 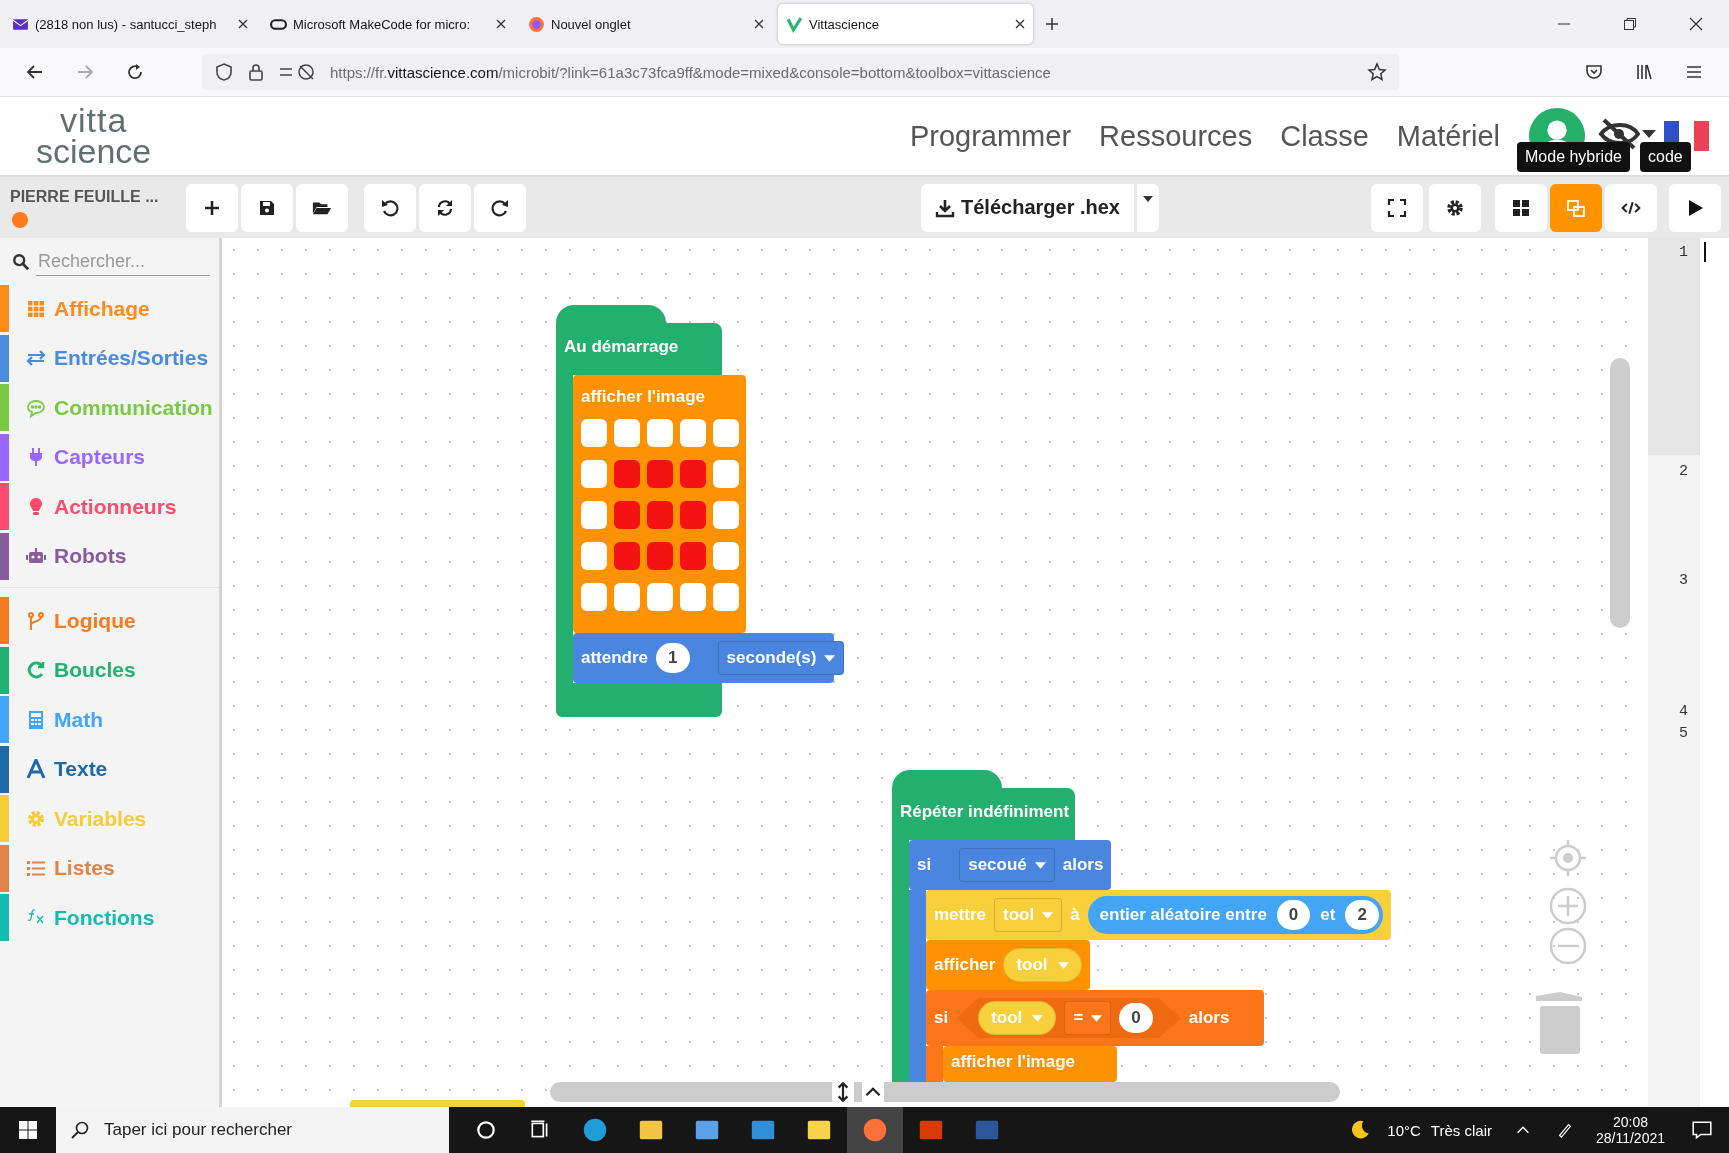 I want to click on line-number: 5, so click(x=1683, y=733).